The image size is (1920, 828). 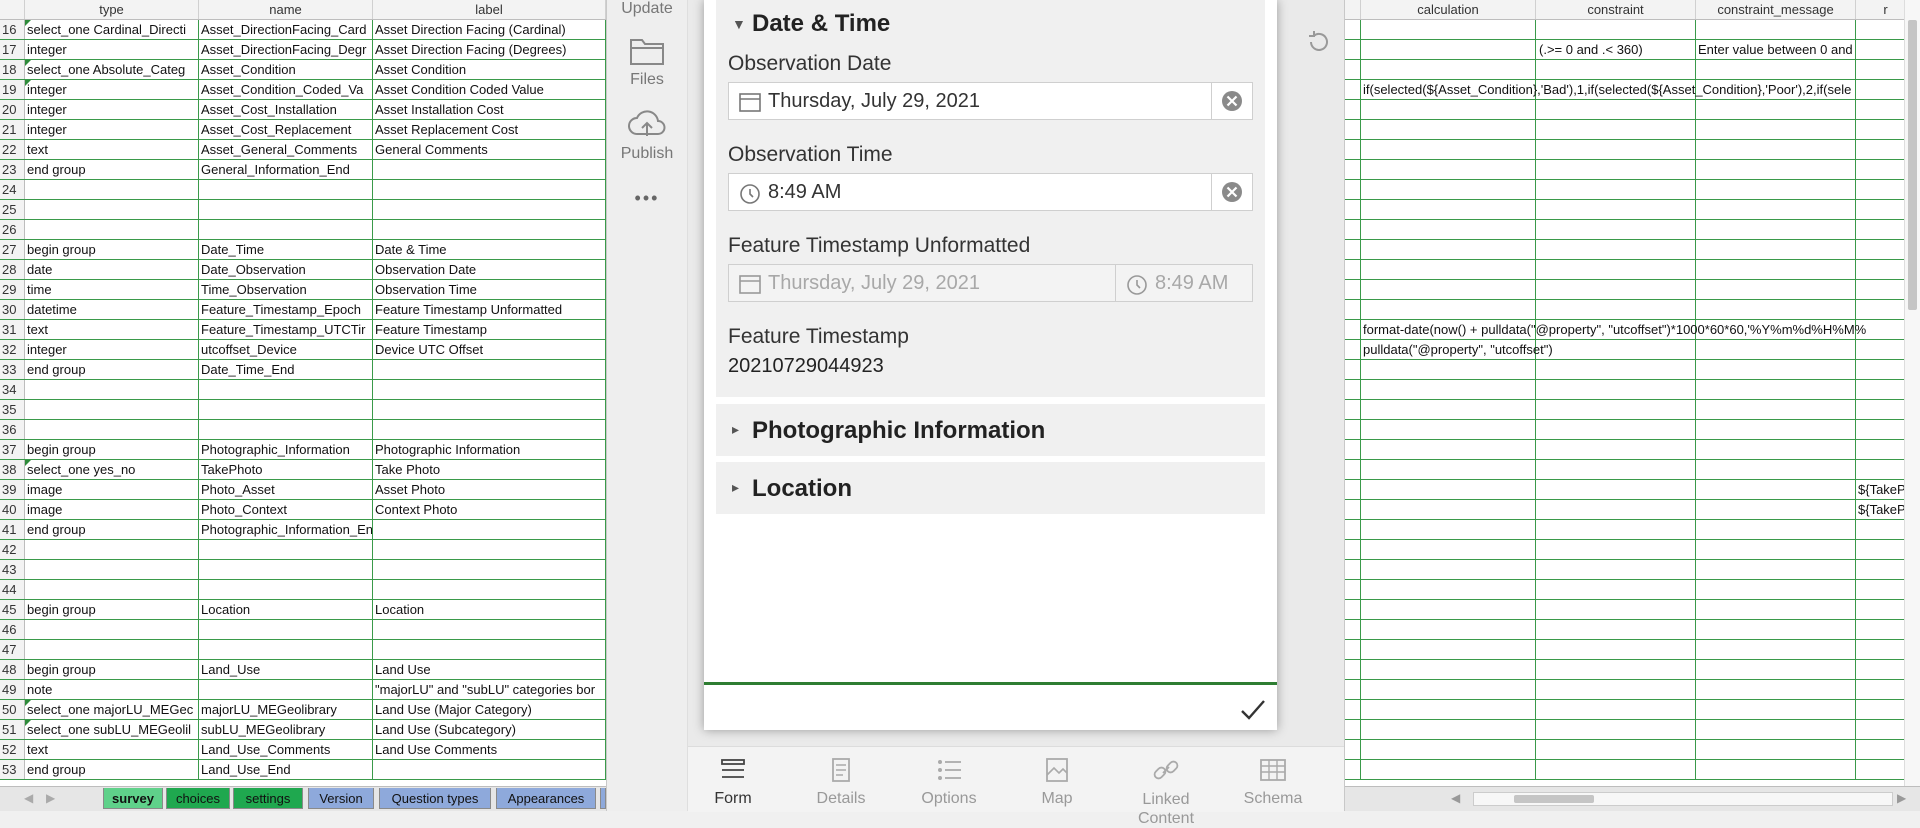 I want to click on cell-name: Photo_Asset, so click(x=286, y=489).